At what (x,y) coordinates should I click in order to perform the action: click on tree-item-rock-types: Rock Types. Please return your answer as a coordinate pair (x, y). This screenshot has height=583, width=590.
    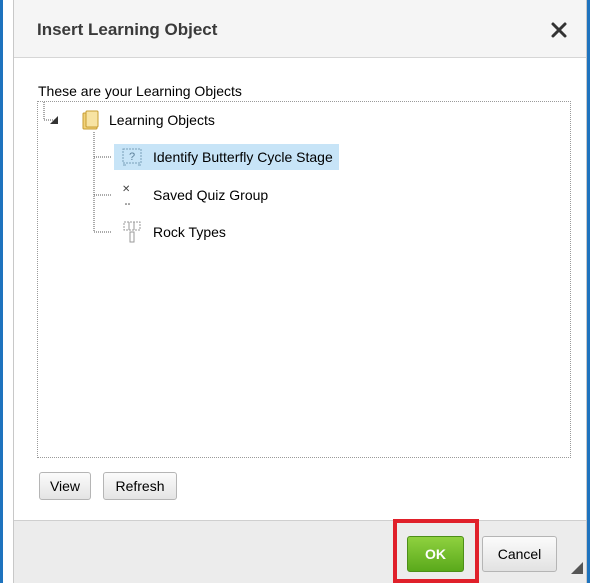
    Looking at the image, I should click on (173, 232).